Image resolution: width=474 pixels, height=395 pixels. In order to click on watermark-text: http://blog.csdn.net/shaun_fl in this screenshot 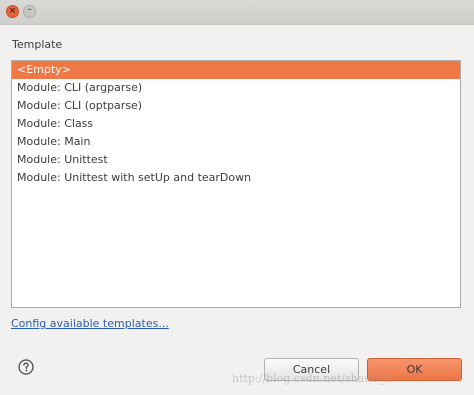, I will do `click(312, 378)`.